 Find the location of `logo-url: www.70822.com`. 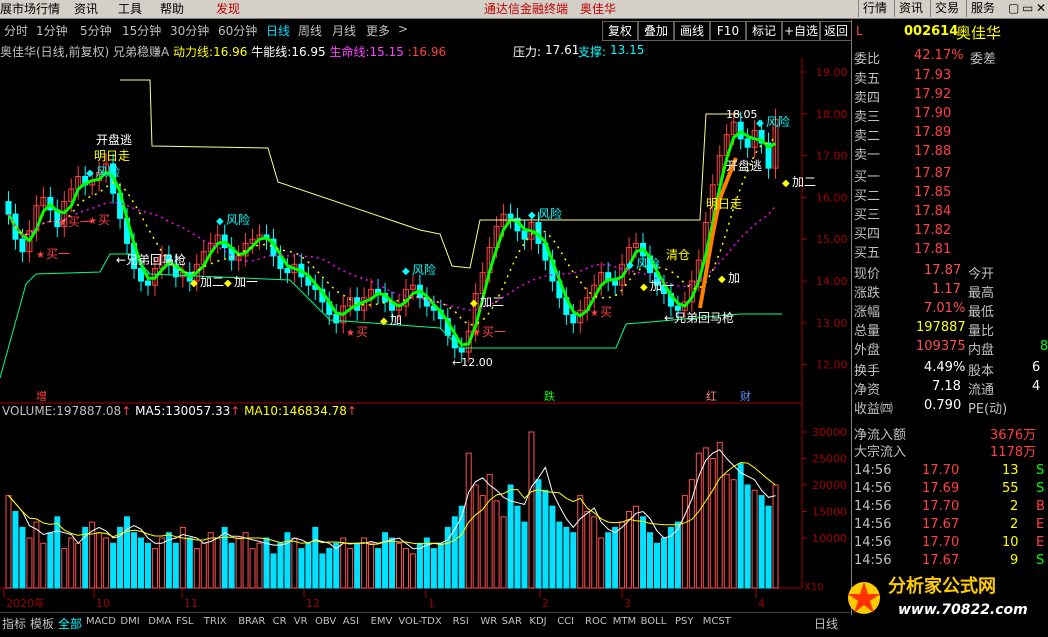

logo-url: www.70822.com is located at coordinates (963, 610).